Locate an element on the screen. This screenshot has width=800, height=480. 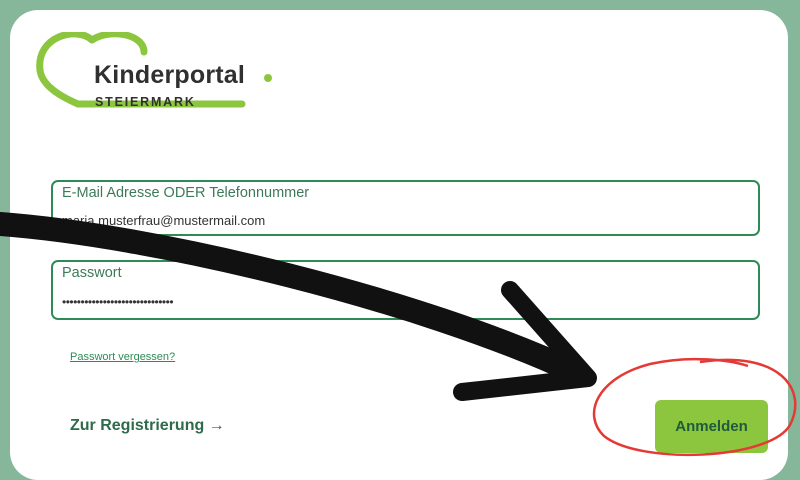
brand-logo: Kinderportal STEIERMARK is located at coordinates (162, 77).